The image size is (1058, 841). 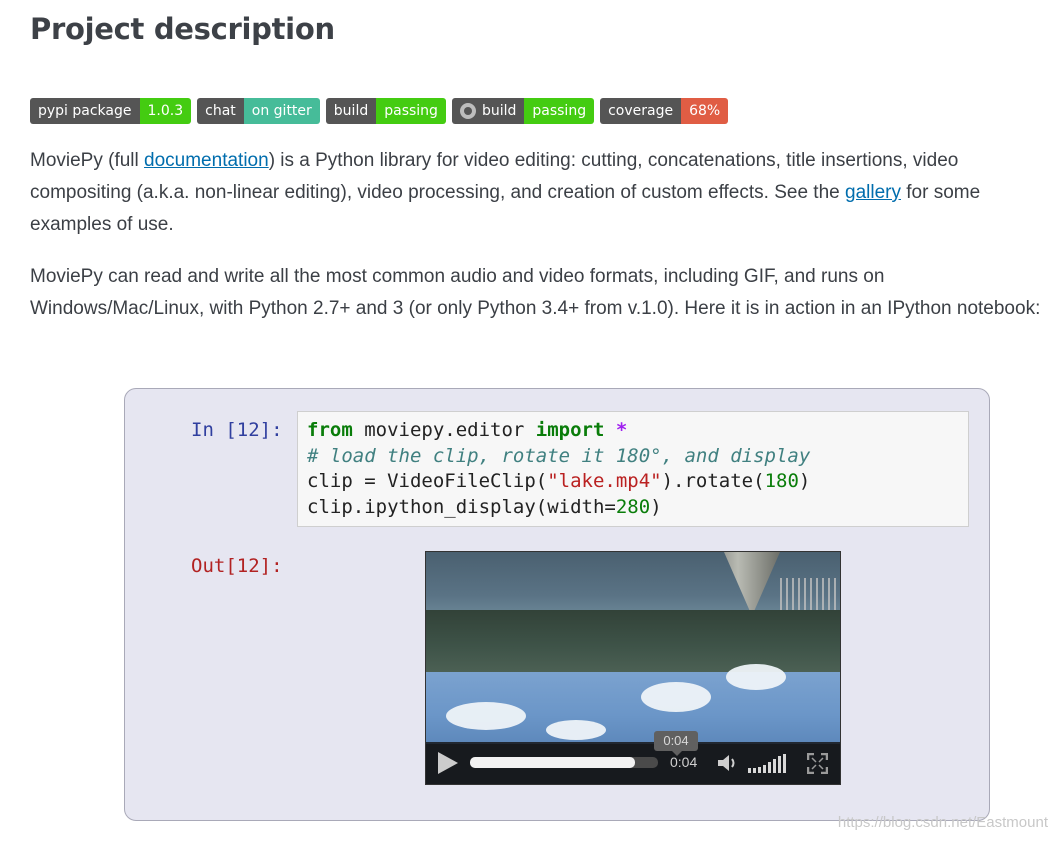 What do you see at coordinates (873, 192) in the screenshot?
I see `gallery-link: gallery` at bounding box center [873, 192].